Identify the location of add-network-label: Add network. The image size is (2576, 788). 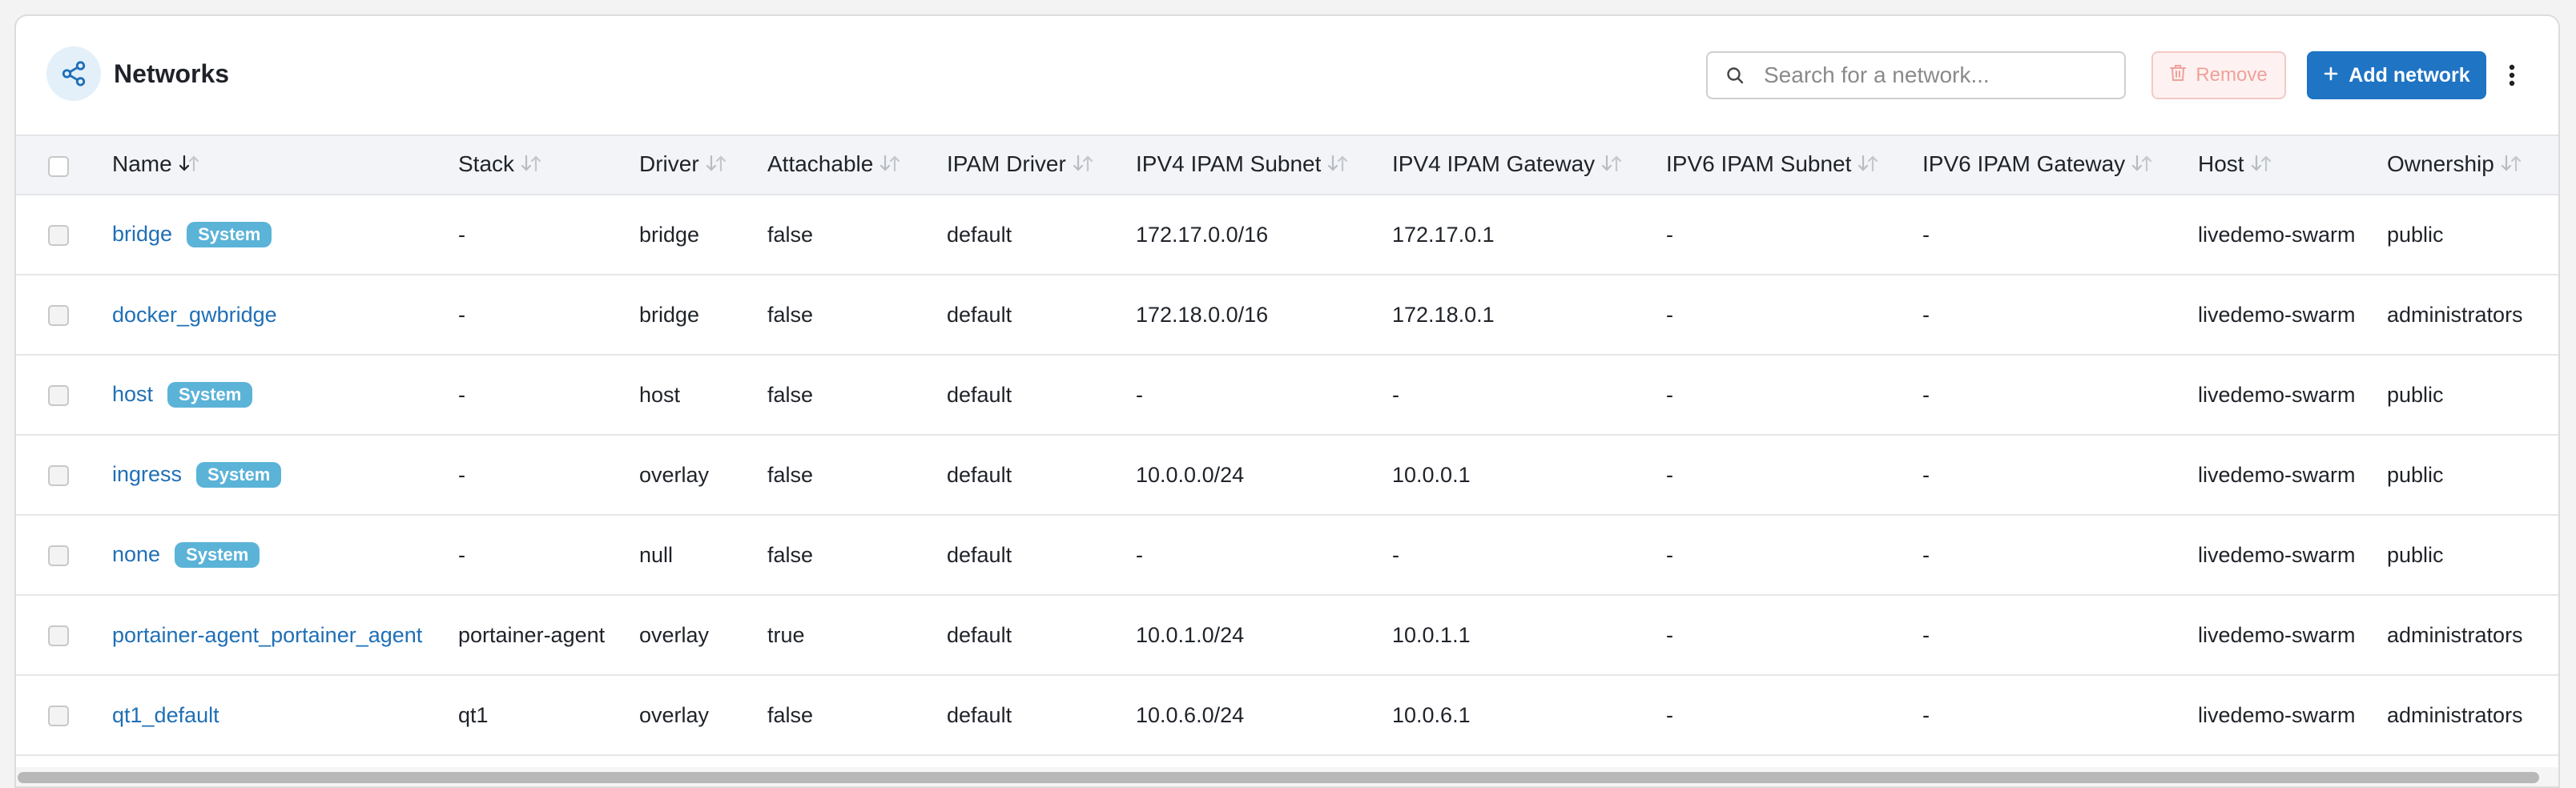
(2409, 74).